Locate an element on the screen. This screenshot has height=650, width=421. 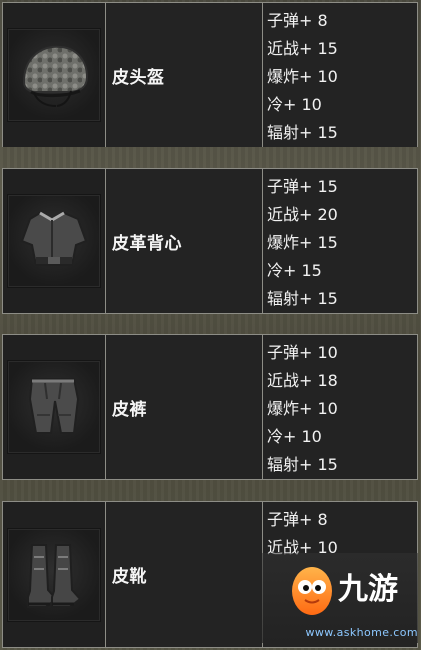
watermark-url: www.askhome.com is located at coordinates (361, 632).